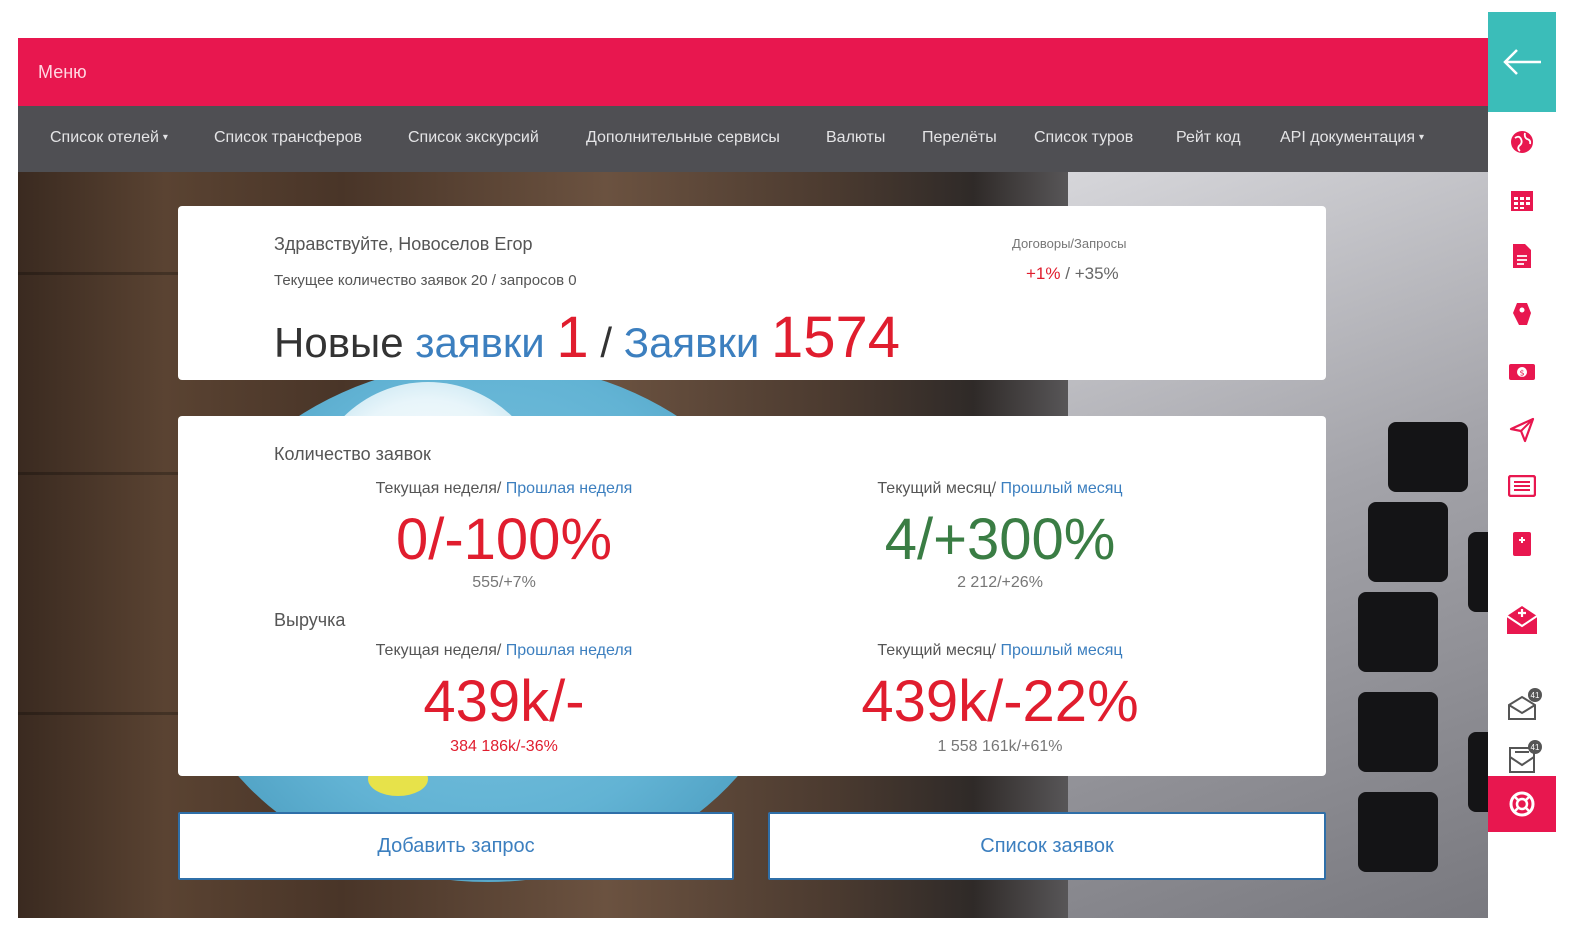 The image size is (1570, 939). I want to click on lifebuoy-icon, so click(1522, 804).